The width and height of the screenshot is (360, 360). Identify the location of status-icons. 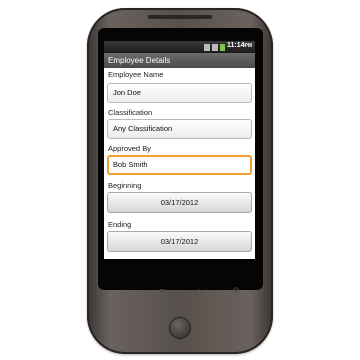
(214, 47).